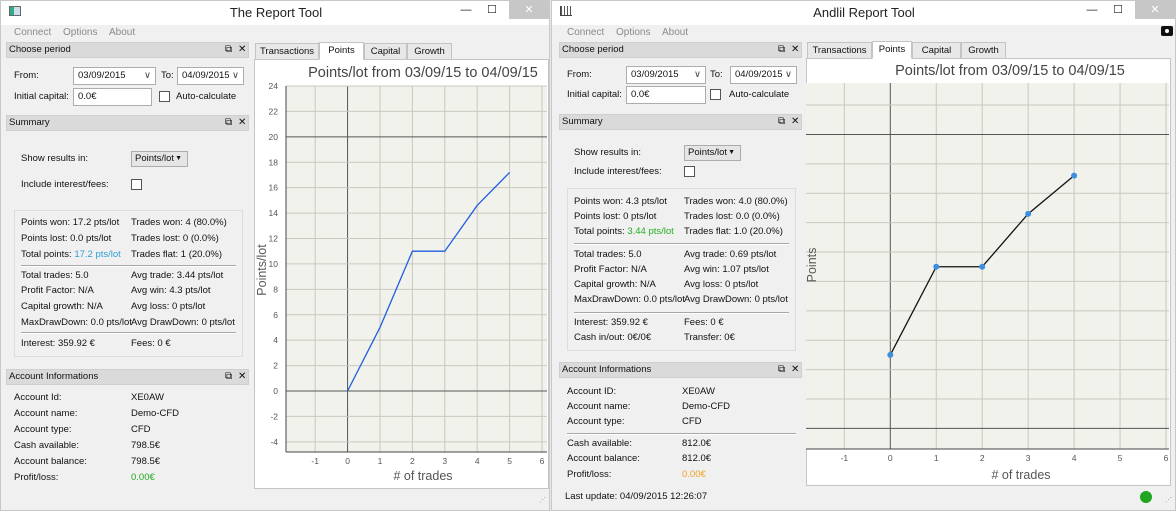 Image resolution: width=1176 pixels, height=511 pixels. What do you see at coordinates (655, 74) in the screenshot?
I see `from-date-value: 03/09/2015` at bounding box center [655, 74].